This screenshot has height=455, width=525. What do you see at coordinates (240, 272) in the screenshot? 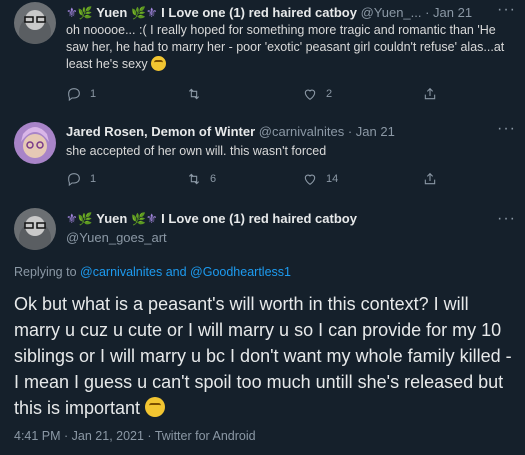
I see `mention-link: @Goodheartless1` at bounding box center [240, 272].